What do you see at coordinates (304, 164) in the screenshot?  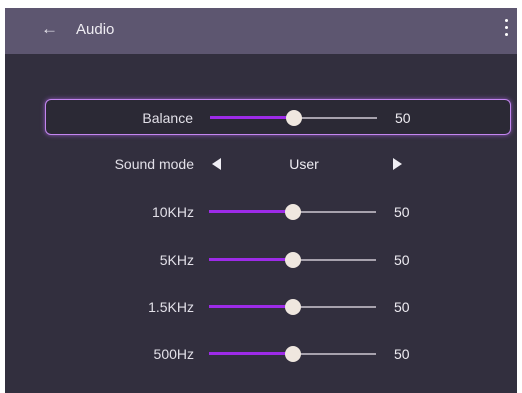 I see `sound-mode-value: User` at bounding box center [304, 164].